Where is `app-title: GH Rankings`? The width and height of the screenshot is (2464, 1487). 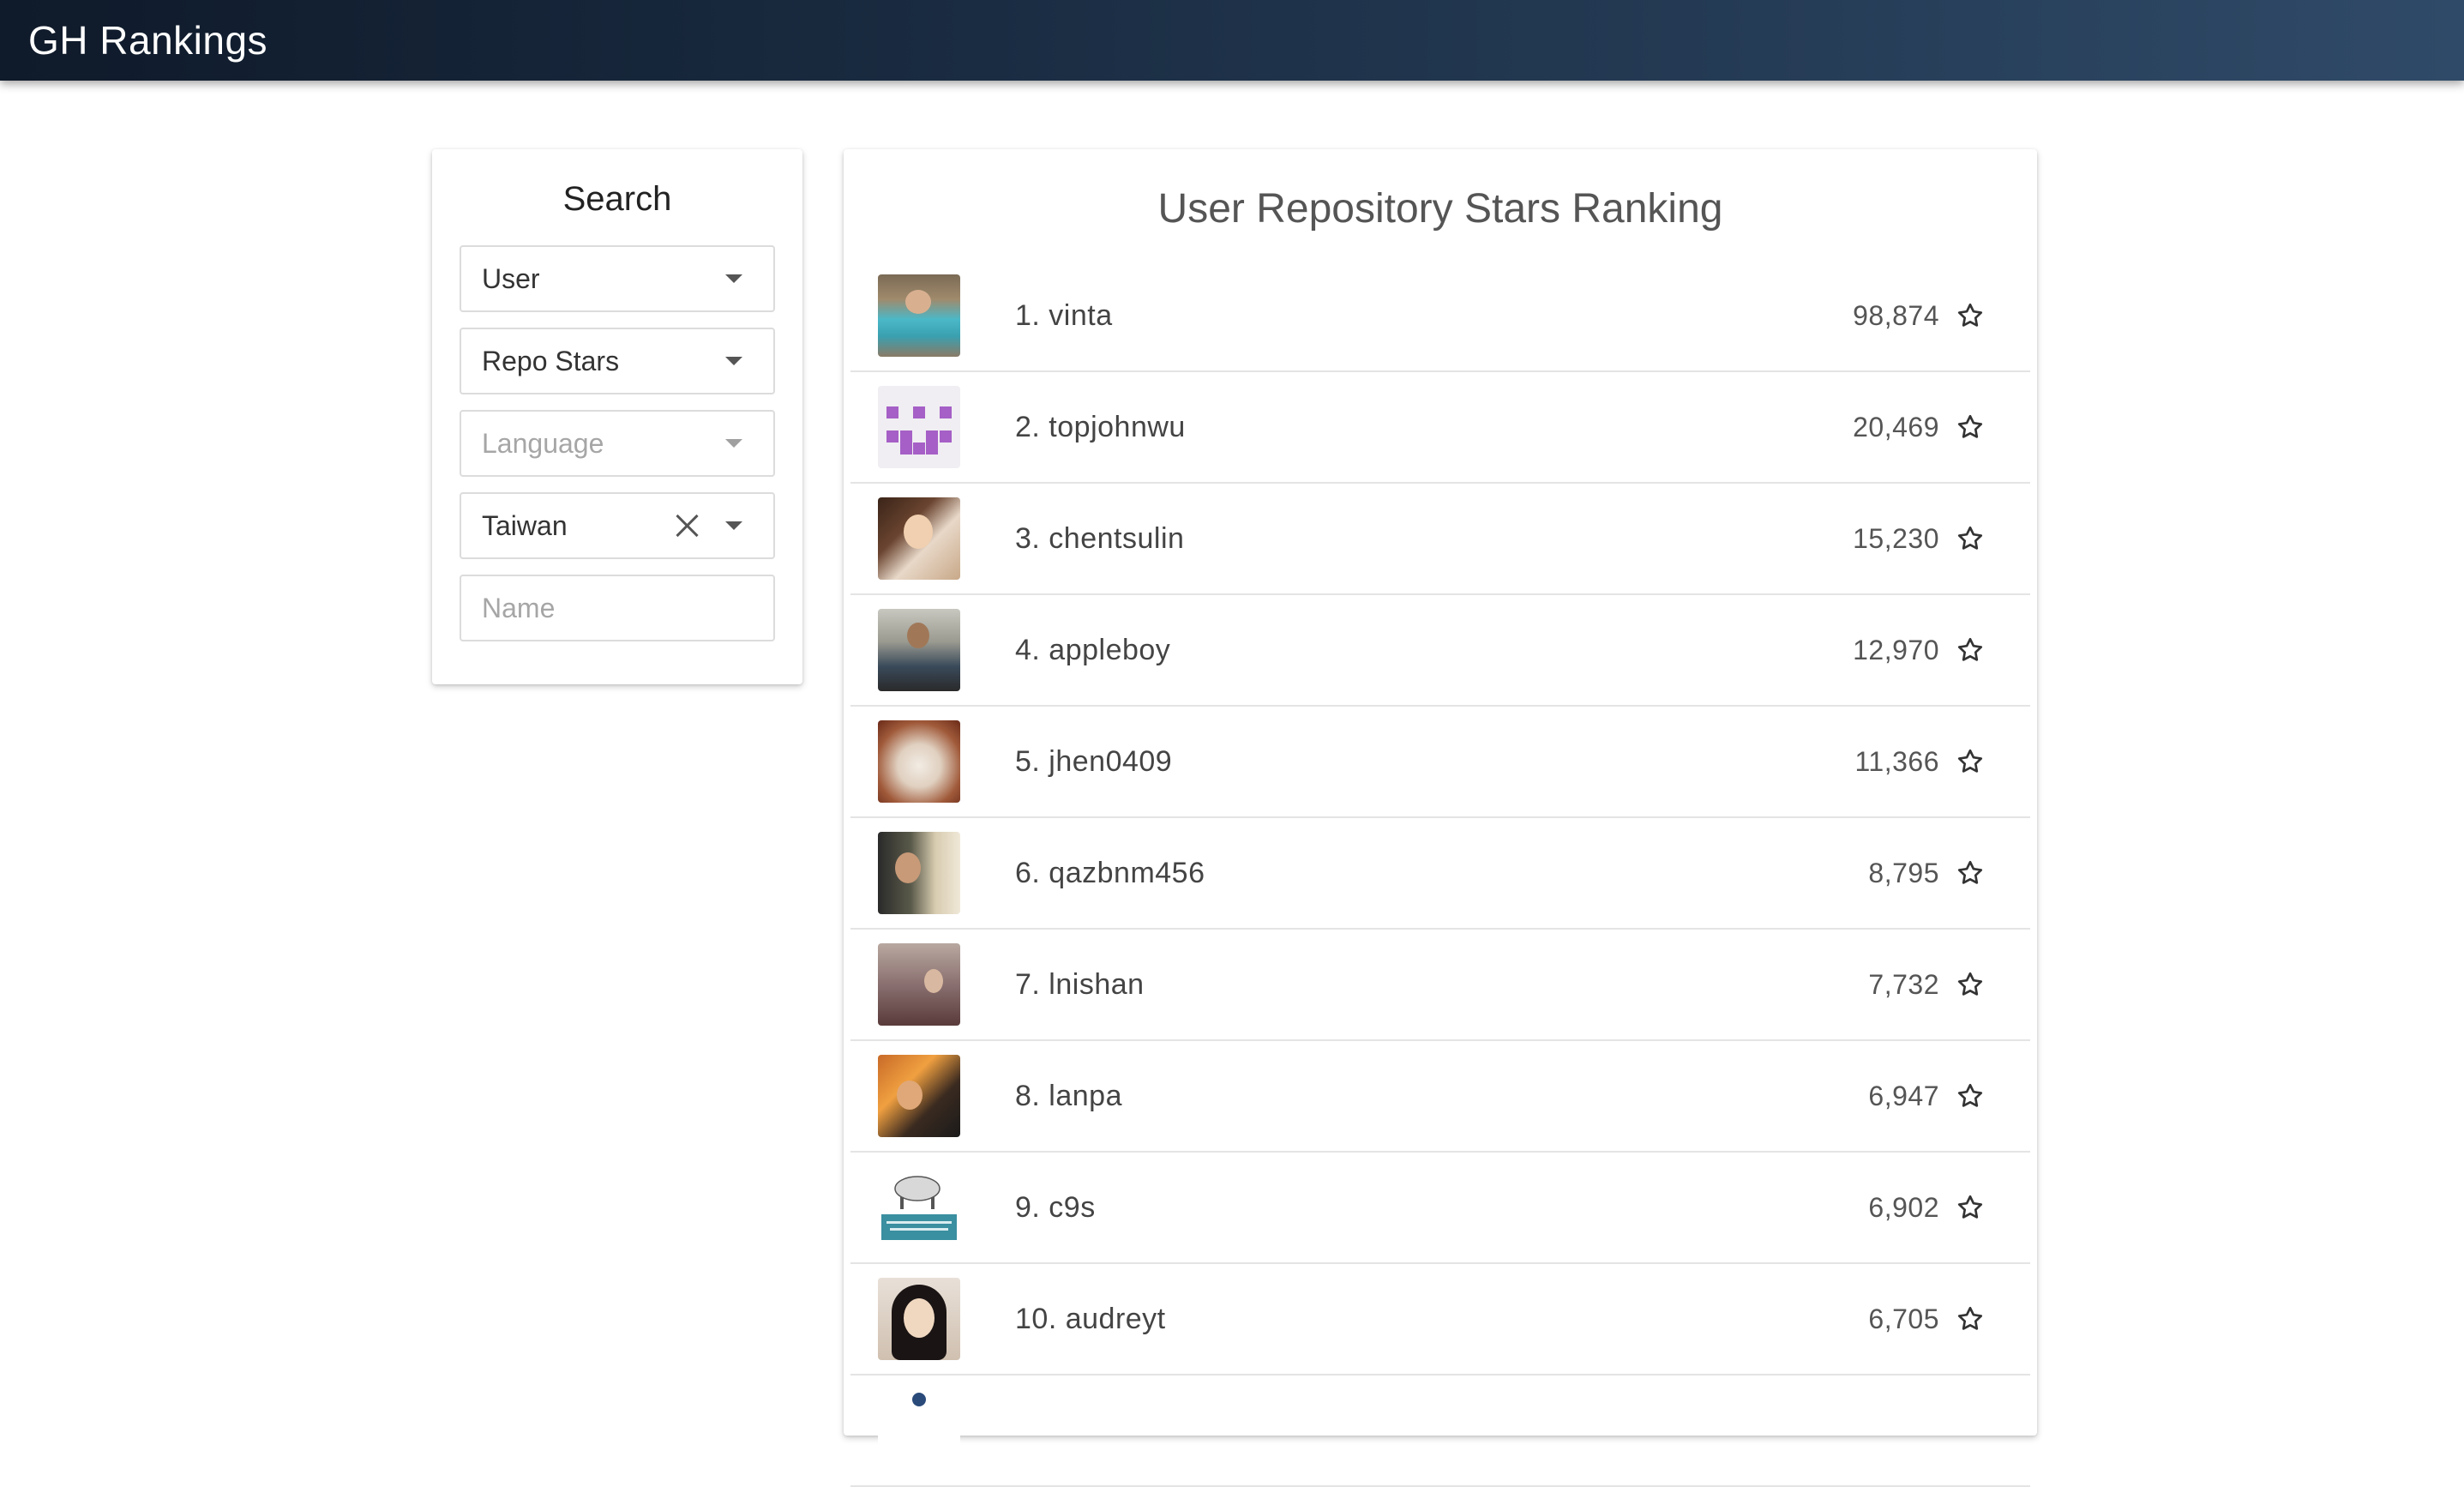 app-title: GH Rankings is located at coordinates (147, 40).